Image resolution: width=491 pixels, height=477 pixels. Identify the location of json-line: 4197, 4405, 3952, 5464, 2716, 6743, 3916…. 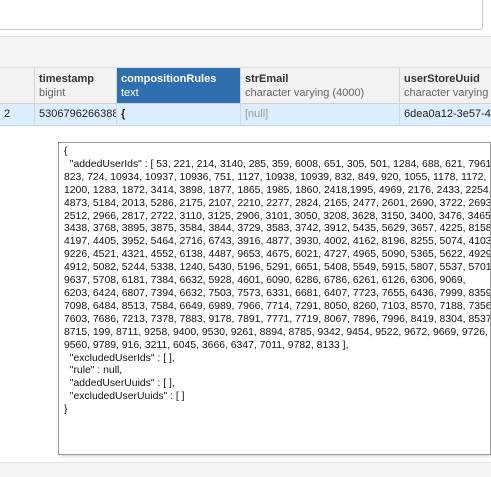
(277, 242).